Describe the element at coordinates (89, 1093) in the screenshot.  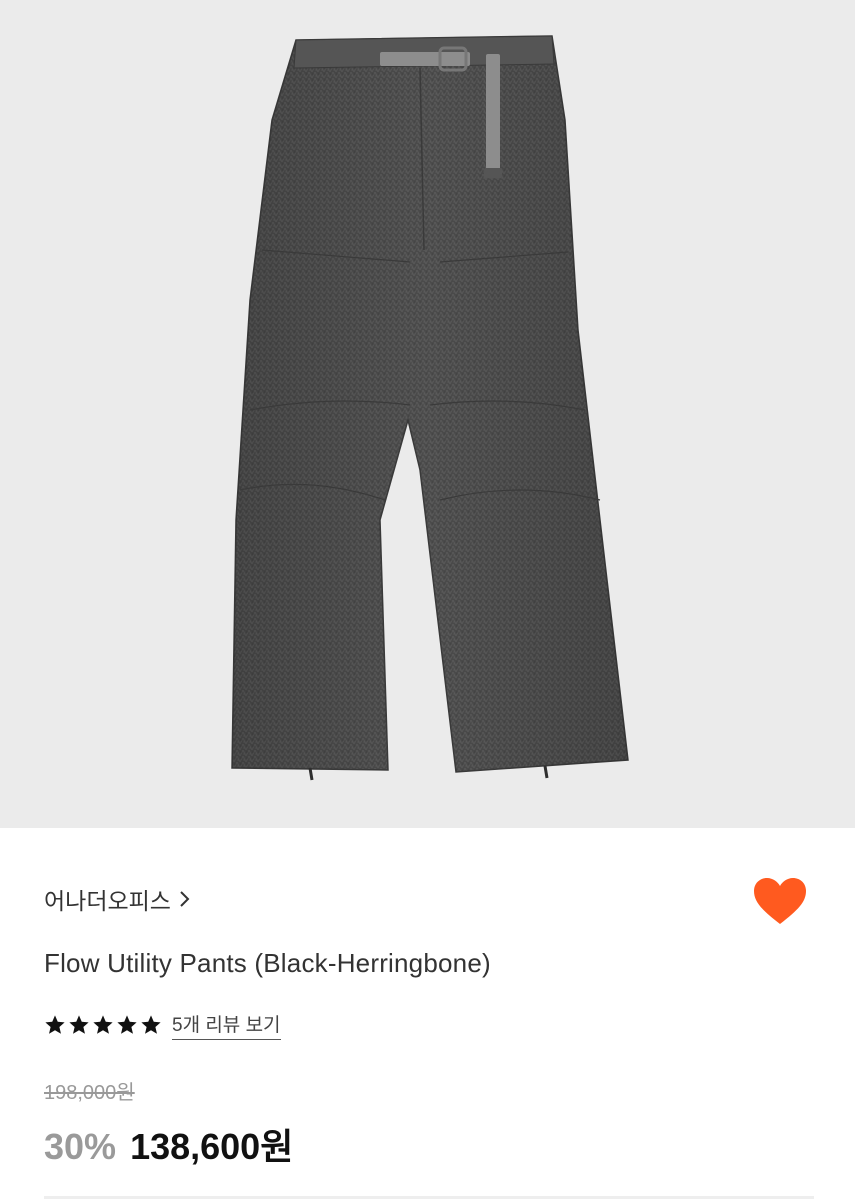
I see `original-price: 198,000원` at that location.